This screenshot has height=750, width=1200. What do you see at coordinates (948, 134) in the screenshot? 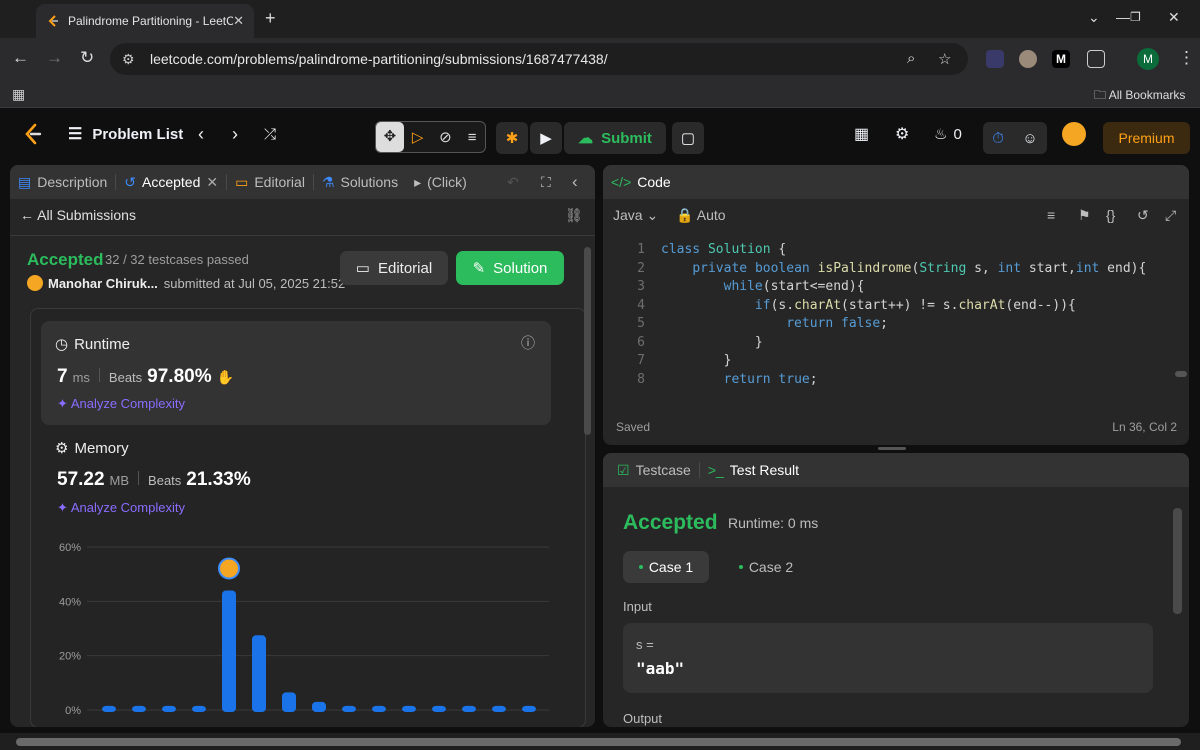
I see `streak-counter: ♨ 0` at bounding box center [948, 134].